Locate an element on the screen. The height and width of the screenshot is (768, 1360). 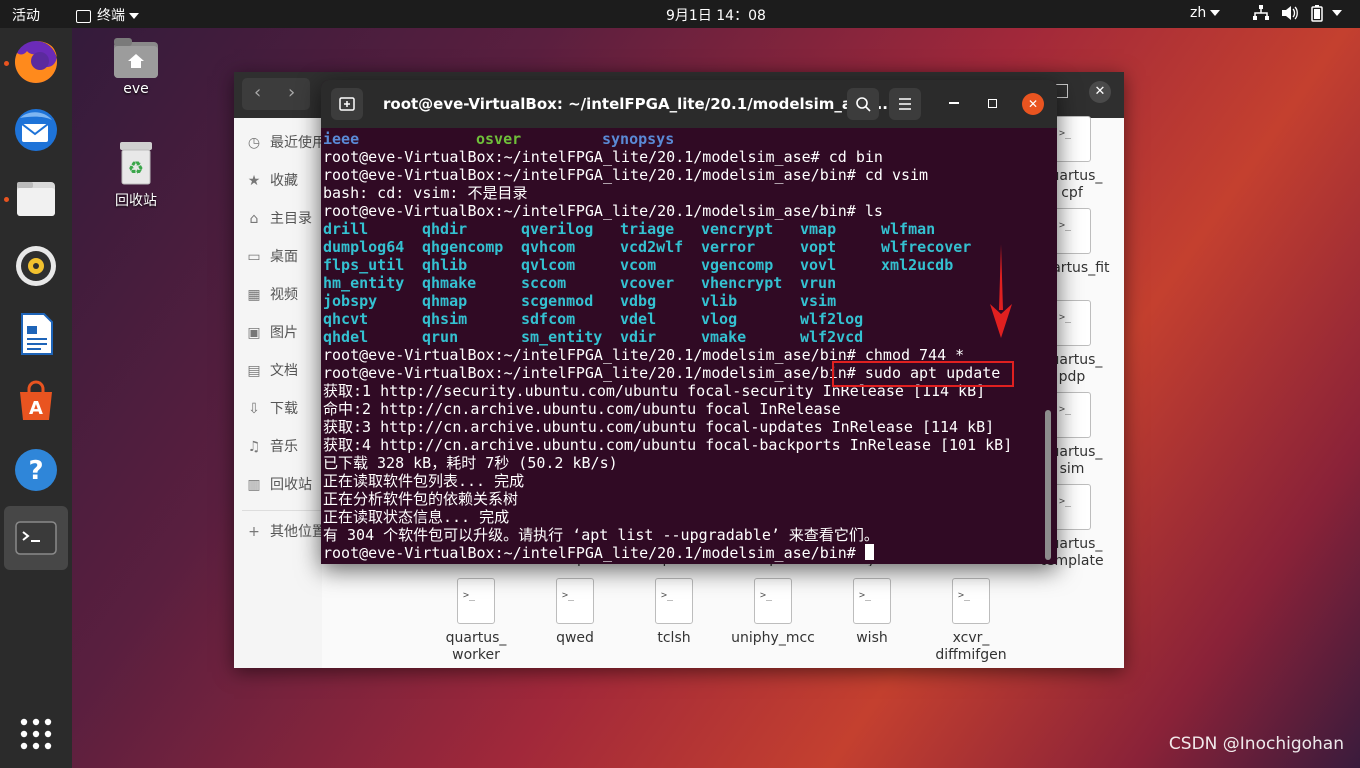
firefox-icon is located at coordinates (36, 62).